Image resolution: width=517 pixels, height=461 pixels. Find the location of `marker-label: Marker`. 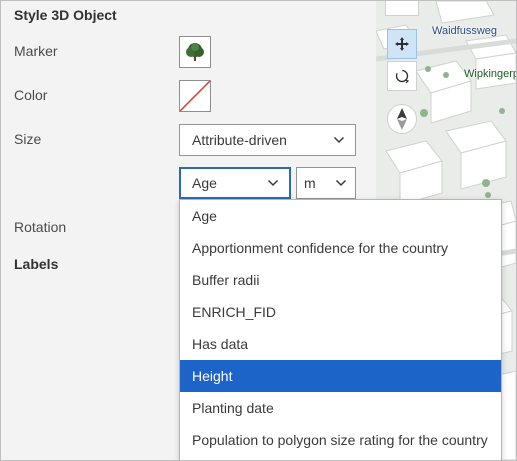

marker-label: Marker is located at coordinates (36, 51).